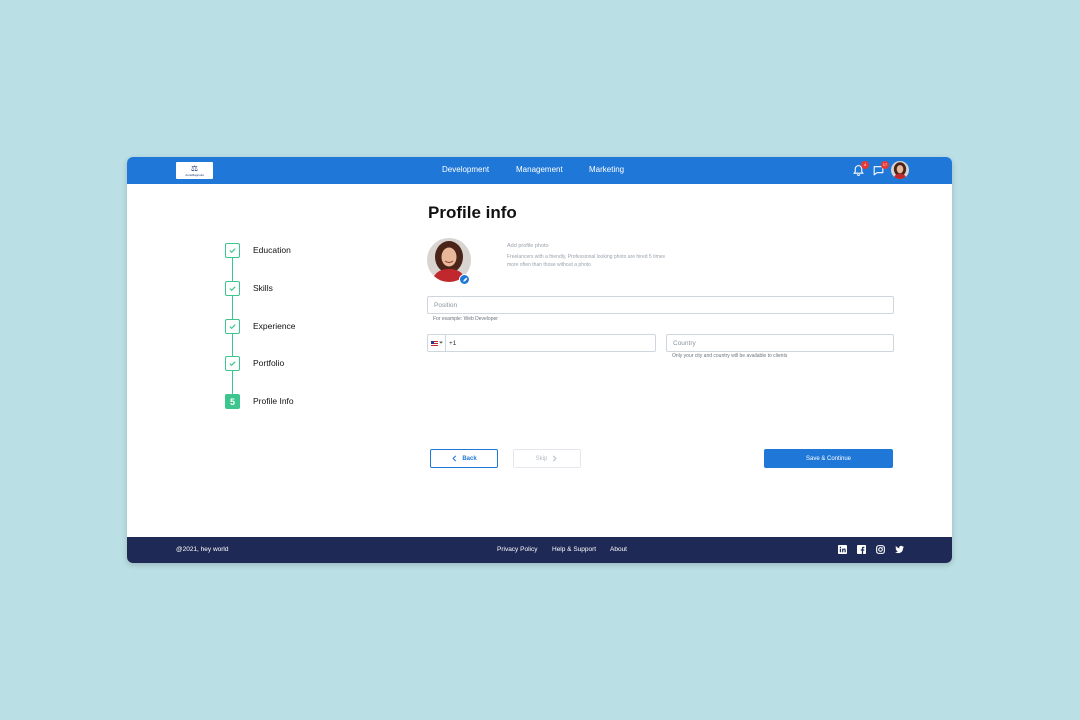  Describe the element at coordinates (274, 326) in the screenshot. I see `step-label: Experience` at that location.